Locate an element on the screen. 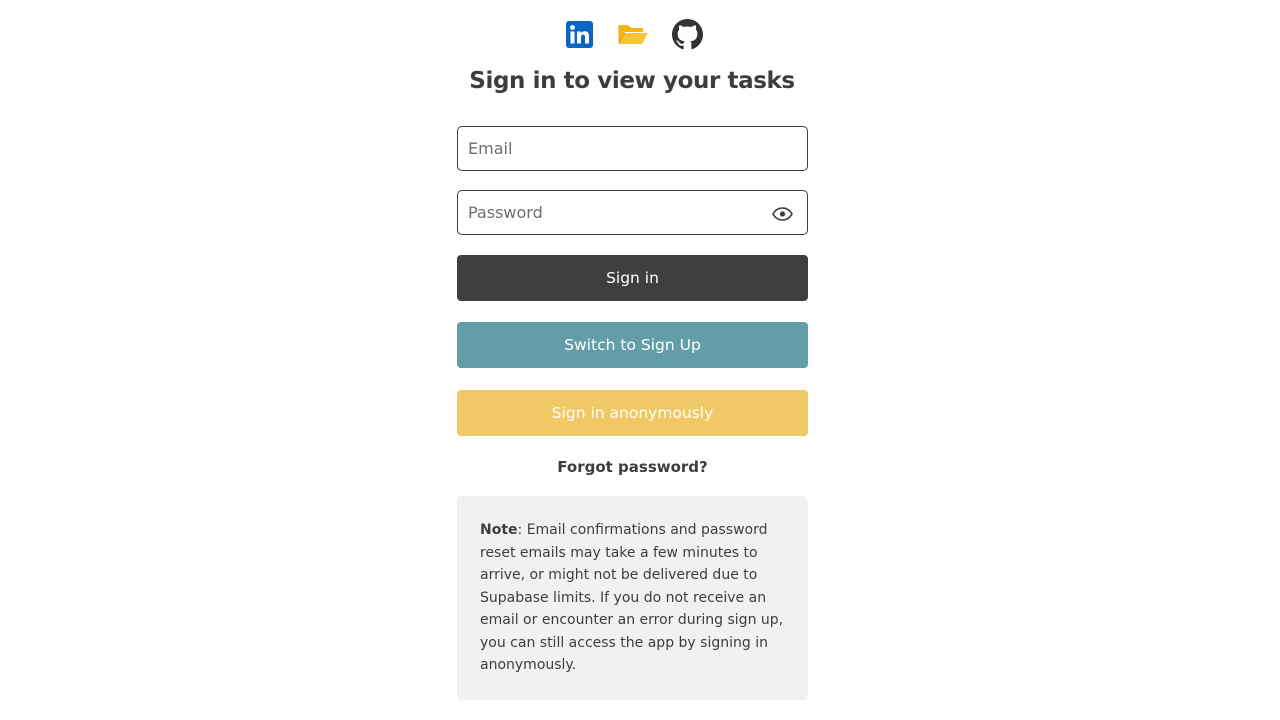 Image resolution: width=1280 pixels, height=720 pixels. password-visibility-toggle is located at coordinates (782, 214).